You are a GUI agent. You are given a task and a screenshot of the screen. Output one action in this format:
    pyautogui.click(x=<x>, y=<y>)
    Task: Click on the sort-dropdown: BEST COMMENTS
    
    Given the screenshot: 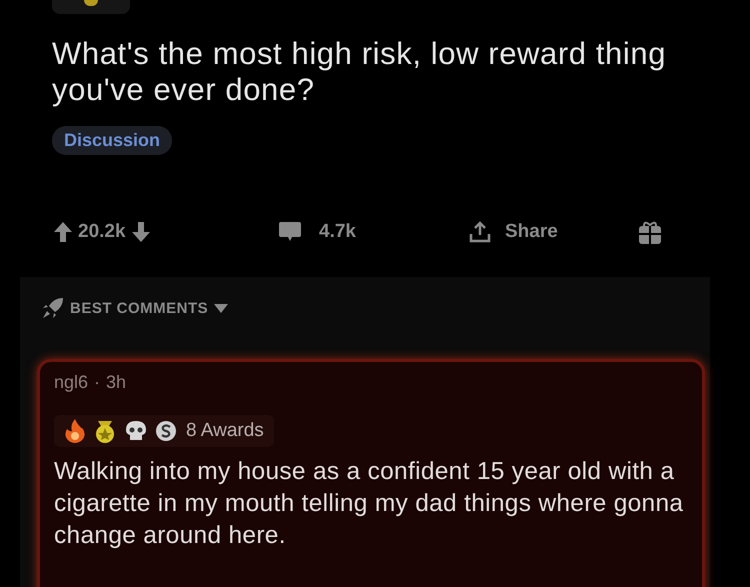 What is the action you would take?
    pyautogui.click(x=135, y=308)
    